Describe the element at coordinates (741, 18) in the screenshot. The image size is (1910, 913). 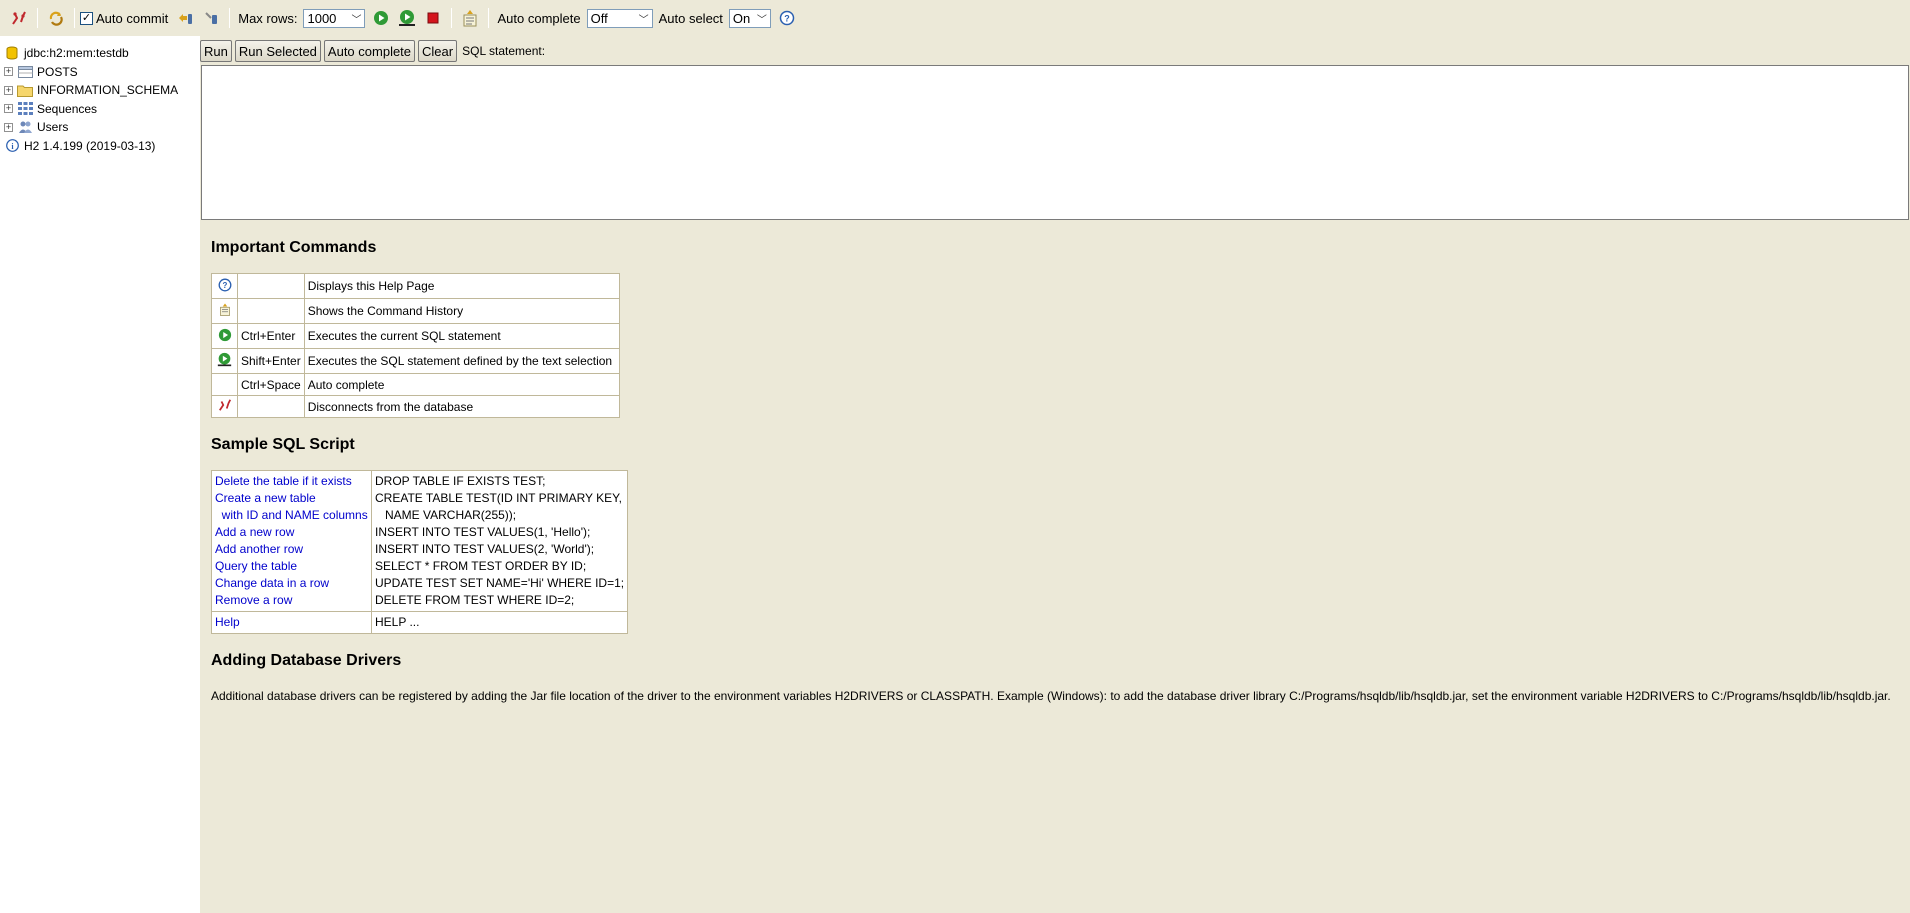
I see `auto-select-value: On` at that location.